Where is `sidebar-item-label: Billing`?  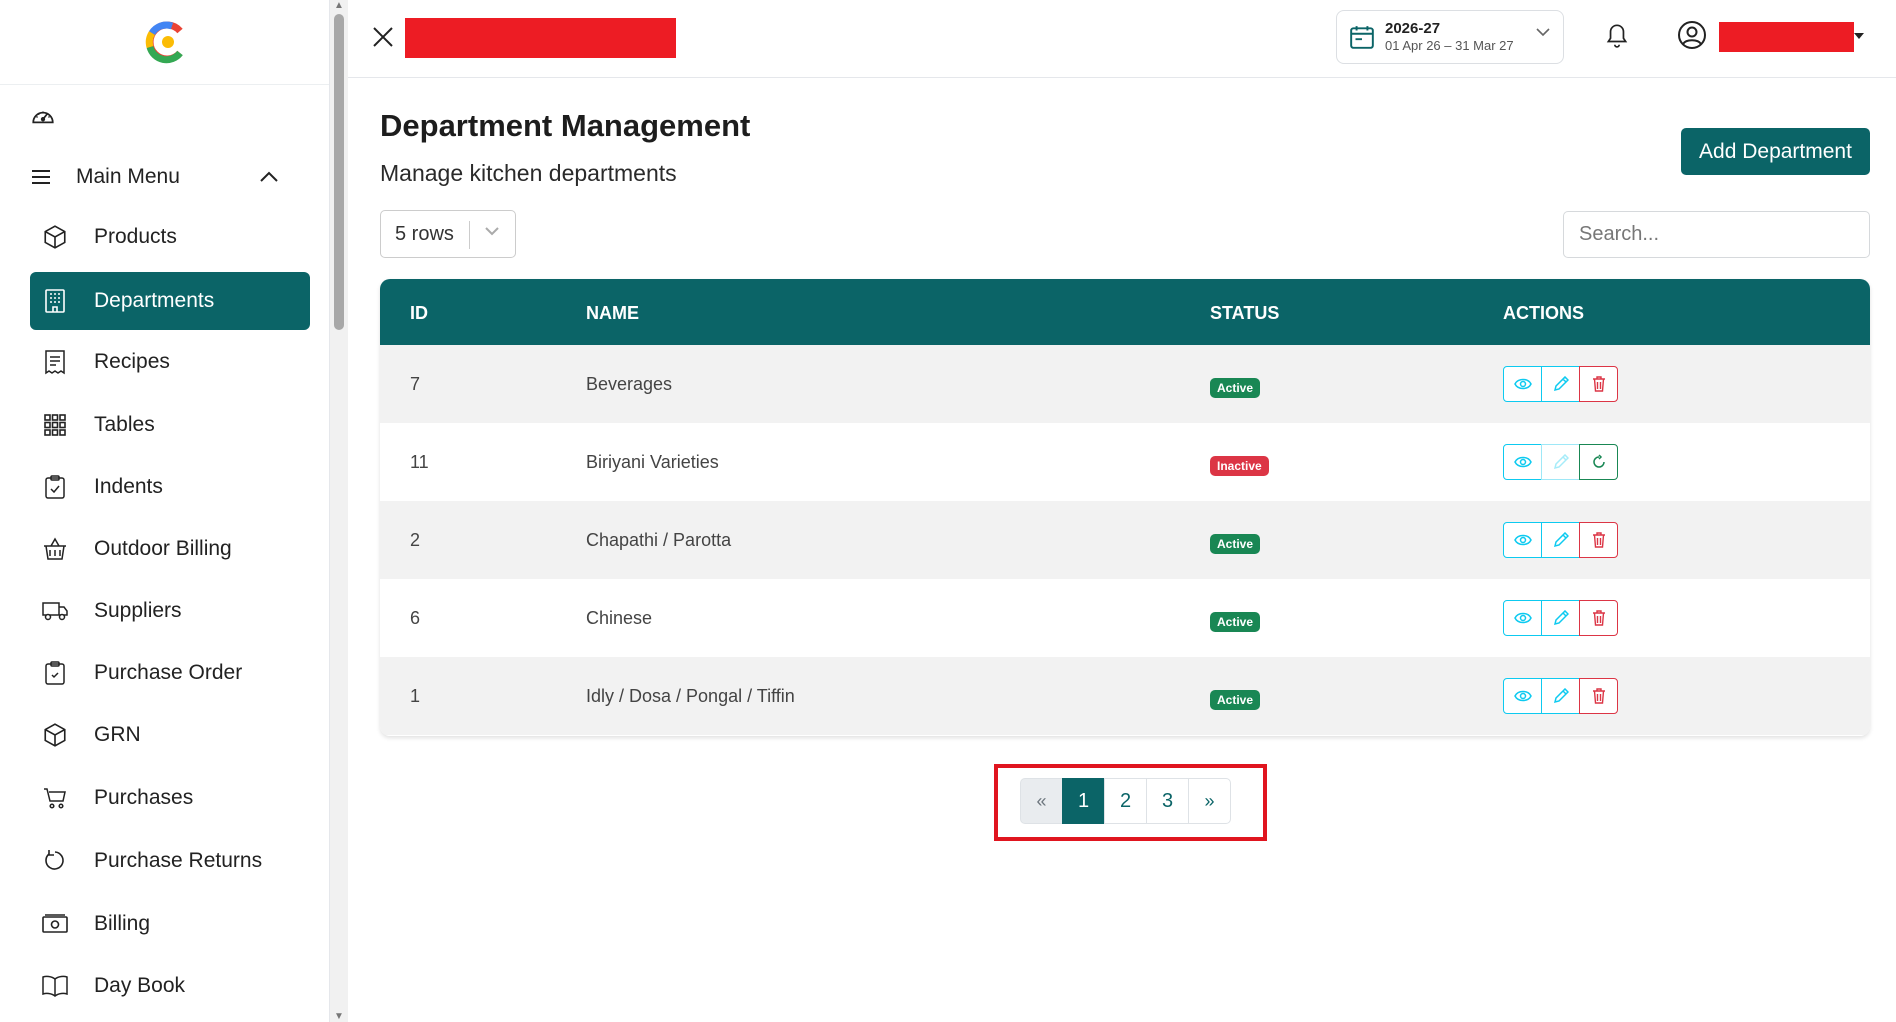 sidebar-item-label: Billing is located at coordinates (122, 923).